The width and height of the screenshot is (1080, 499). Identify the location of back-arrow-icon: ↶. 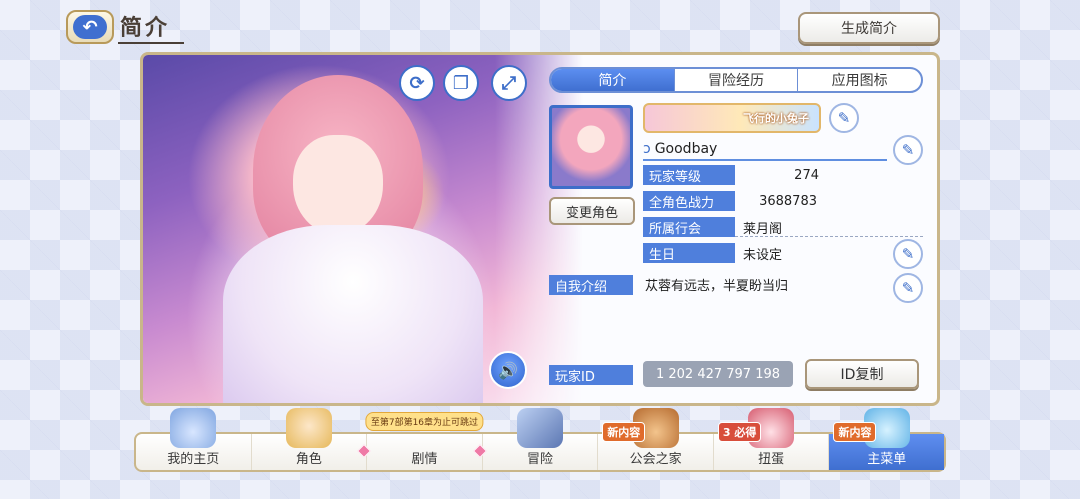
(90, 27).